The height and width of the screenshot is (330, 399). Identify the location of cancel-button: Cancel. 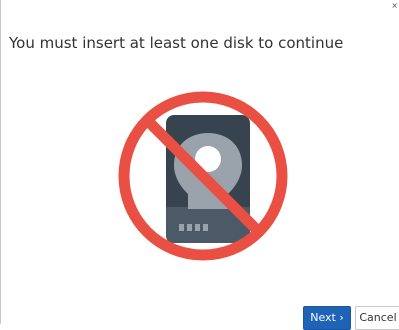
(377, 318).